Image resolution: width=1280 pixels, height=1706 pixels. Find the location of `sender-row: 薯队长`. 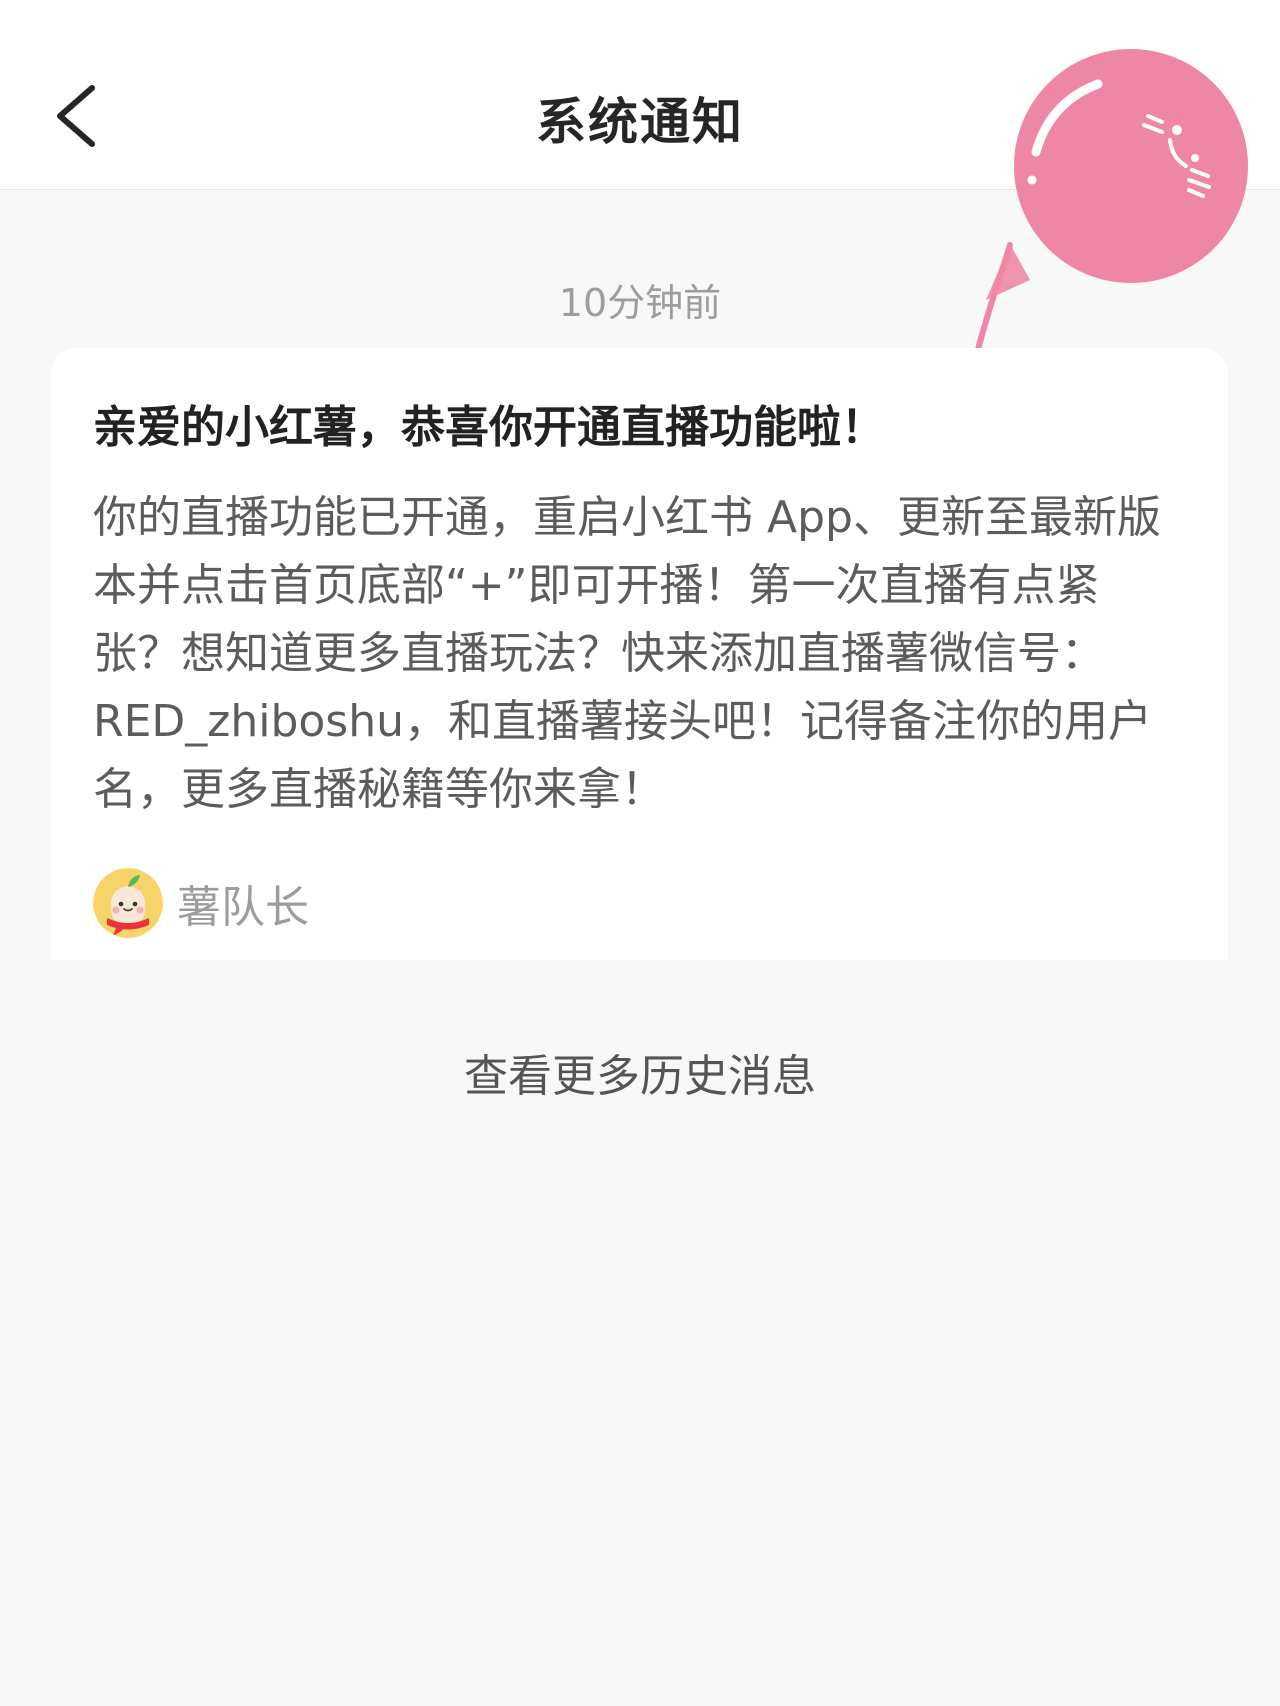

sender-row: 薯队长 is located at coordinates (201, 903).